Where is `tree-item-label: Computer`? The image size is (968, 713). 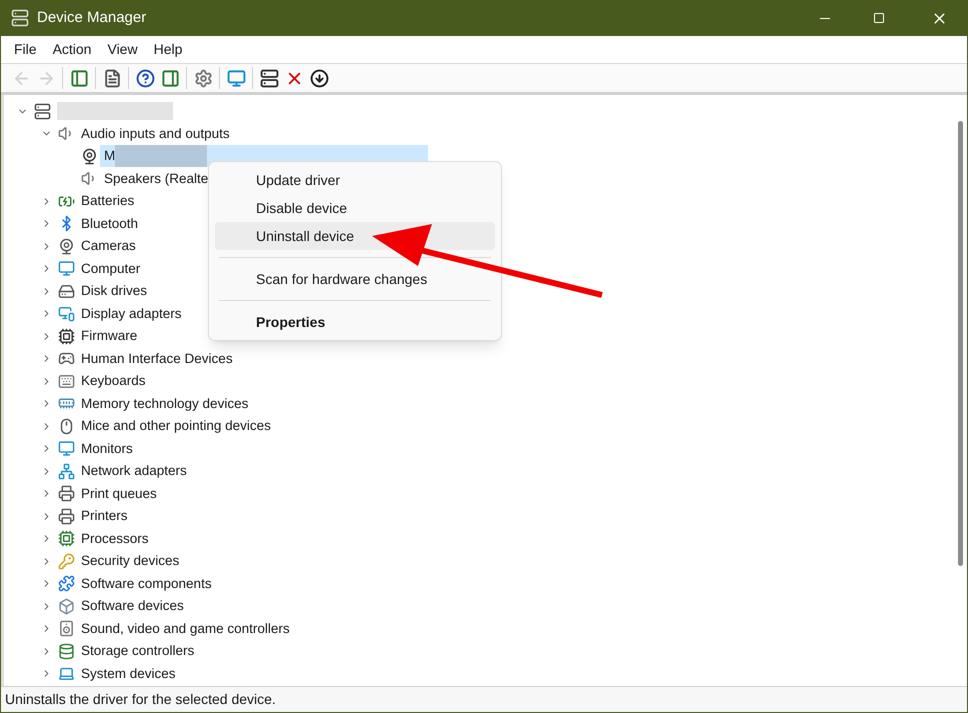 tree-item-label: Computer is located at coordinates (110, 268).